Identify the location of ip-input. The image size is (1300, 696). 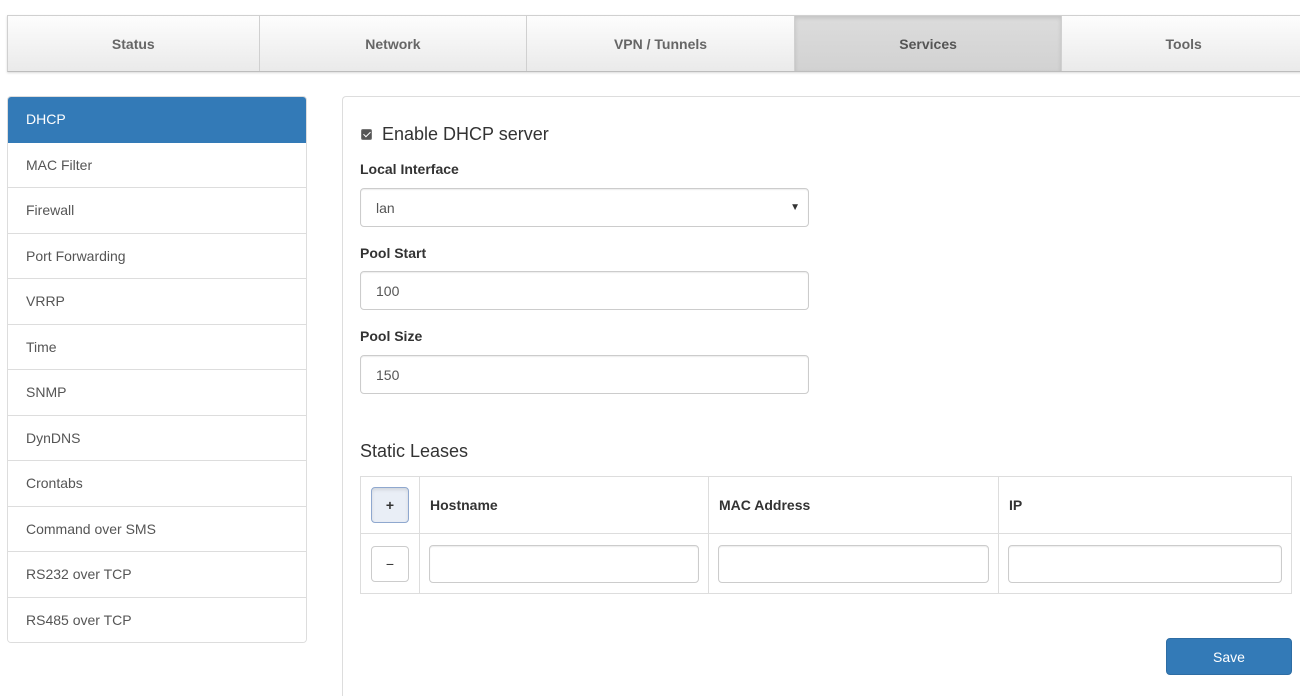
(1145, 563).